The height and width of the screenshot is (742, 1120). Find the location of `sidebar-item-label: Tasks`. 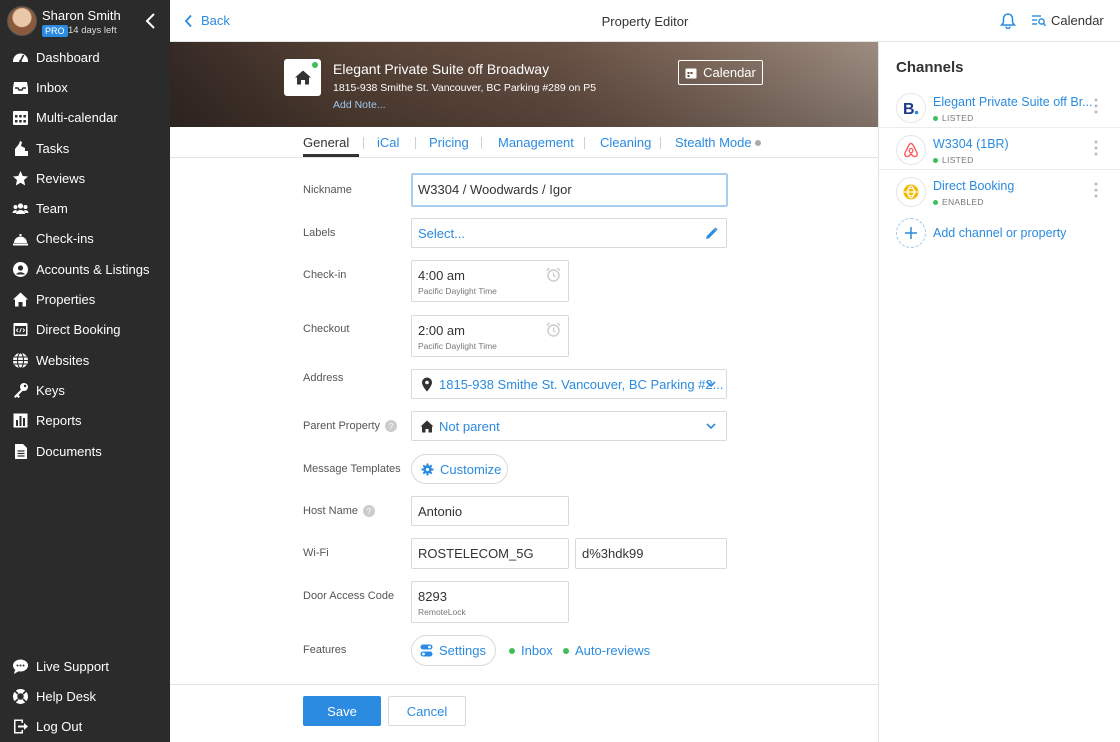

sidebar-item-label: Tasks is located at coordinates (53, 148).